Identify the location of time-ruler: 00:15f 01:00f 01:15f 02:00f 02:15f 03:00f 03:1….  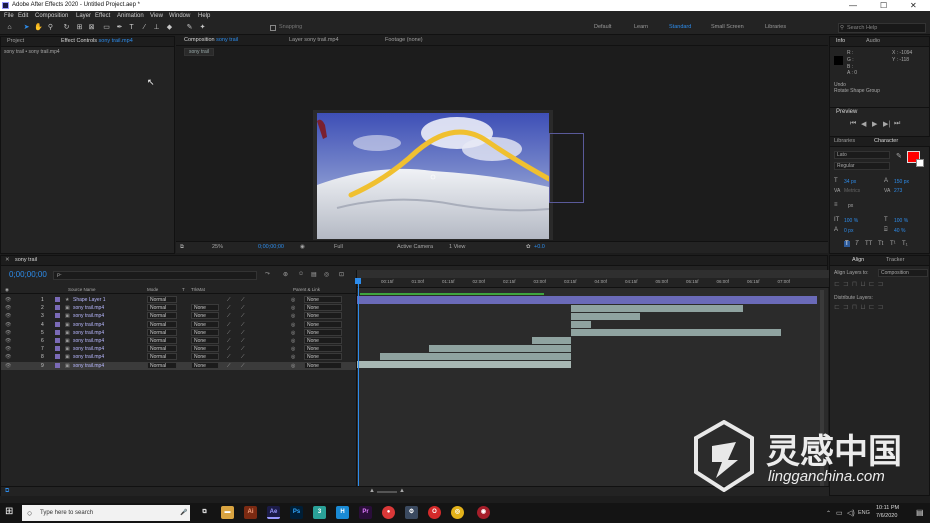
(593, 283).